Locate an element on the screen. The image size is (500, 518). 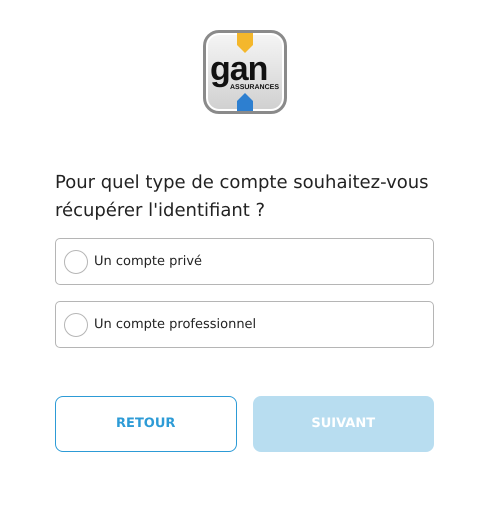
option-label: Un compte privé is located at coordinates (148, 261).